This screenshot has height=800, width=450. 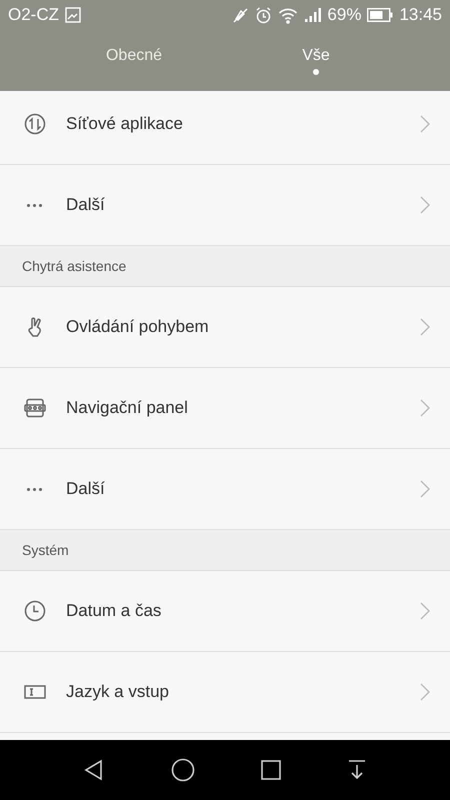 I want to click on clock-icon, so click(x=35, y=611).